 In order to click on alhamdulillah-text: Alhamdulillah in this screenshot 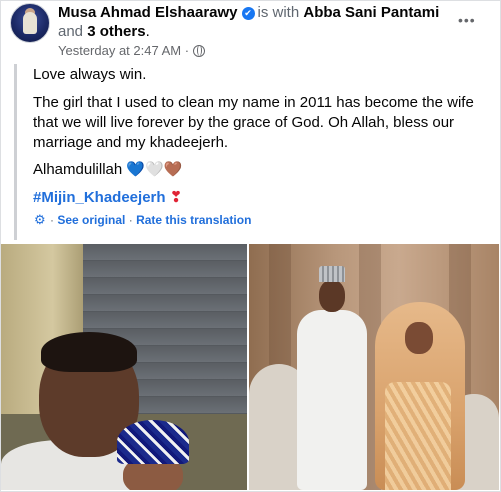, I will do `click(78, 169)`.